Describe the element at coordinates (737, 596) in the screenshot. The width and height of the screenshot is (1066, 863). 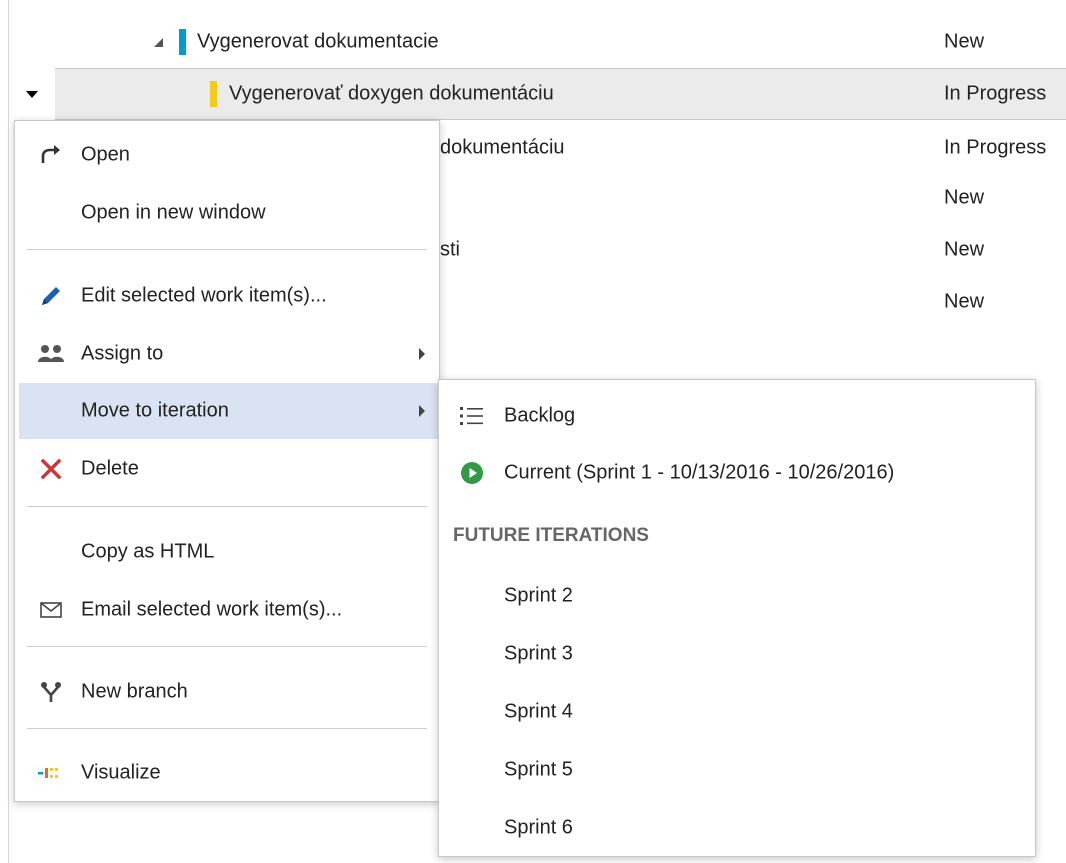
I see `submenu-item-sprint: Sprint 2` at that location.